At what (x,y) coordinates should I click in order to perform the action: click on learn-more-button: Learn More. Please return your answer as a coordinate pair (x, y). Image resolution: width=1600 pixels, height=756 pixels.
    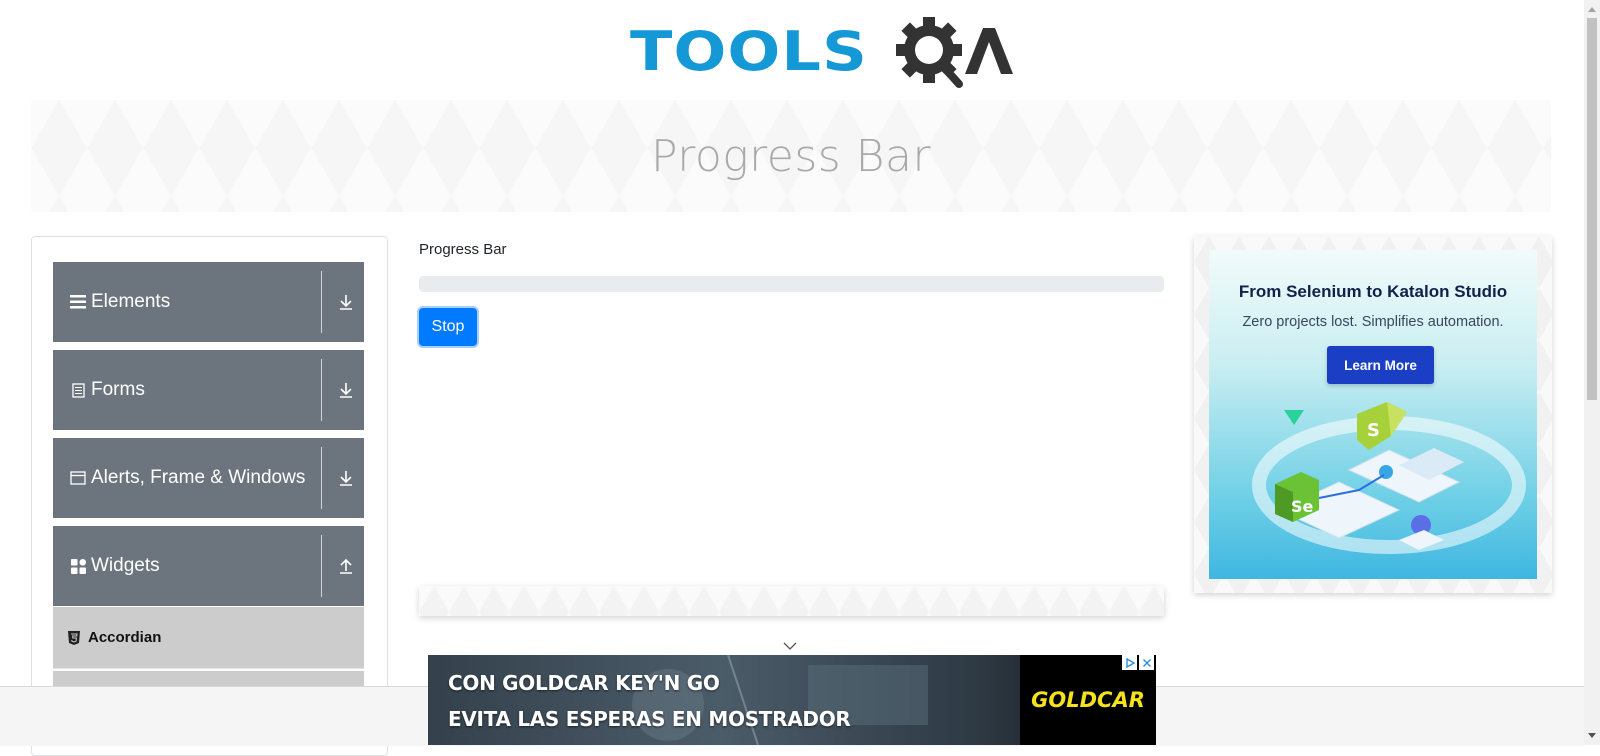
    Looking at the image, I should click on (1380, 365).